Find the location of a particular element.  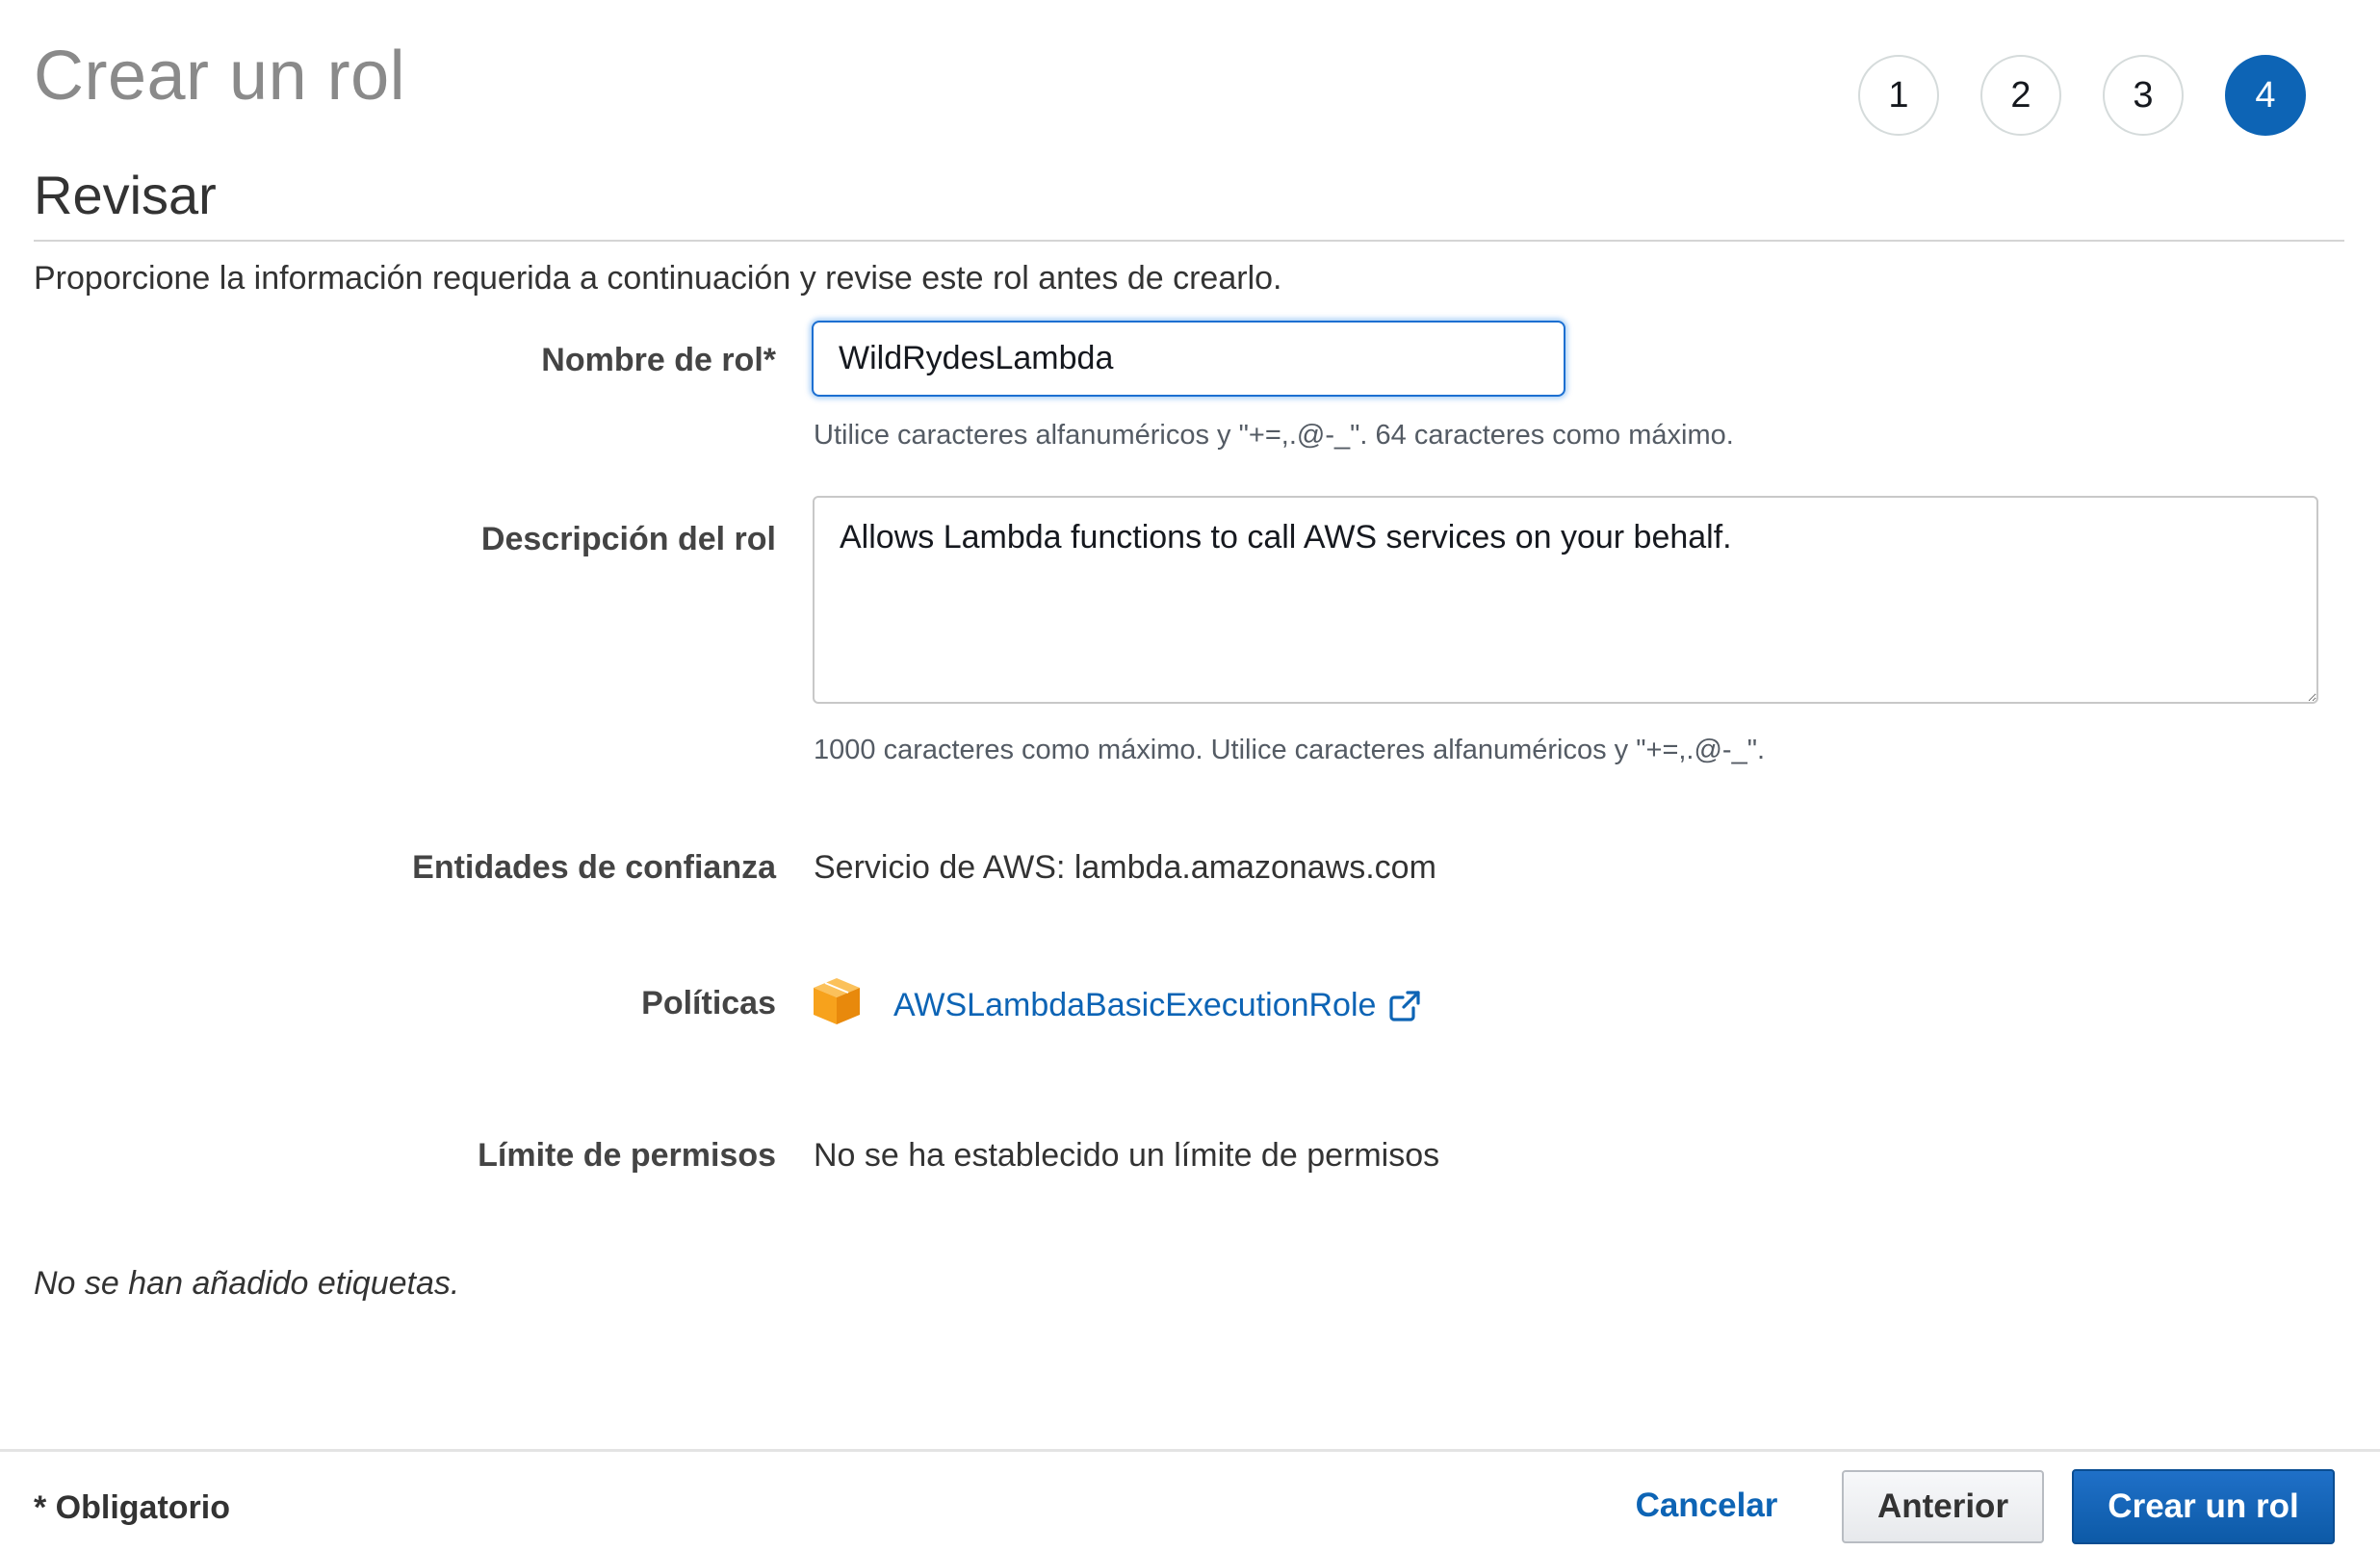

external-link-icon is located at coordinates (1405, 1005).